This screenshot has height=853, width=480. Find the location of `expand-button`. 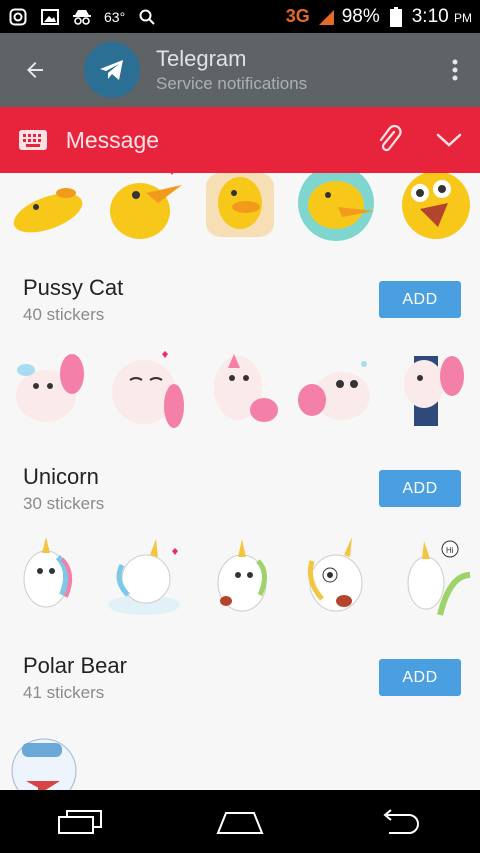

expand-button is located at coordinates (449, 140).